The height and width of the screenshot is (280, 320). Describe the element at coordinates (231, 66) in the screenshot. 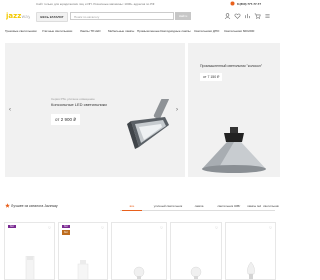

I see `side-banner-title: Промышленный светильник "колокол"` at that location.